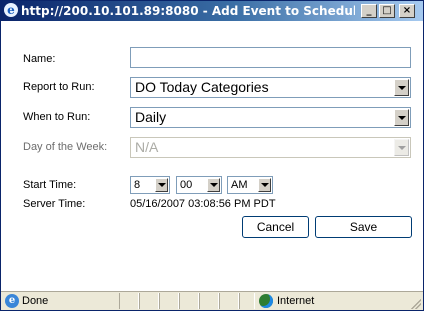 The height and width of the screenshot is (311, 424). What do you see at coordinates (275, 227) in the screenshot?
I see `cancel-button: Cancel` at bounding box center [275, 227].